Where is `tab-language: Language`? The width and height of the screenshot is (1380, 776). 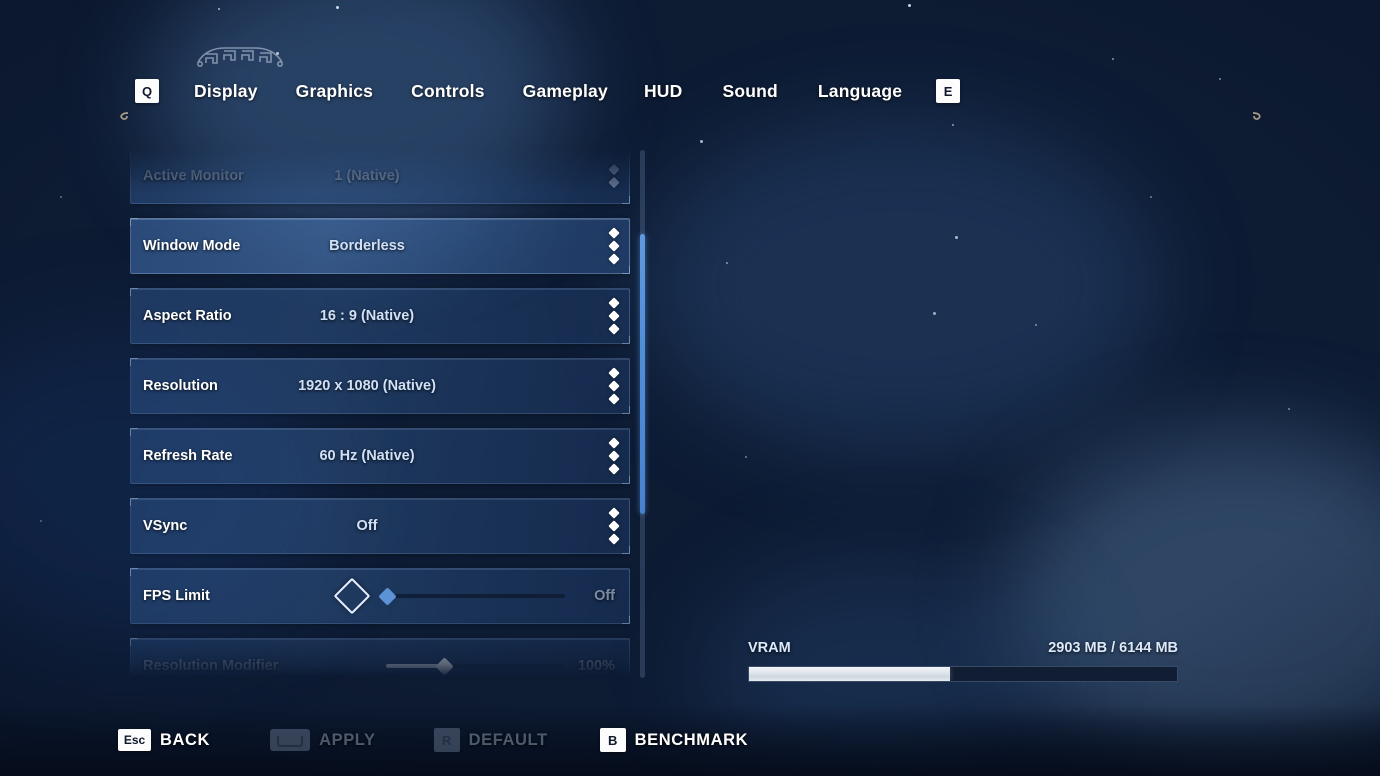 tab-language: Language is located at coordinates (860, 91).